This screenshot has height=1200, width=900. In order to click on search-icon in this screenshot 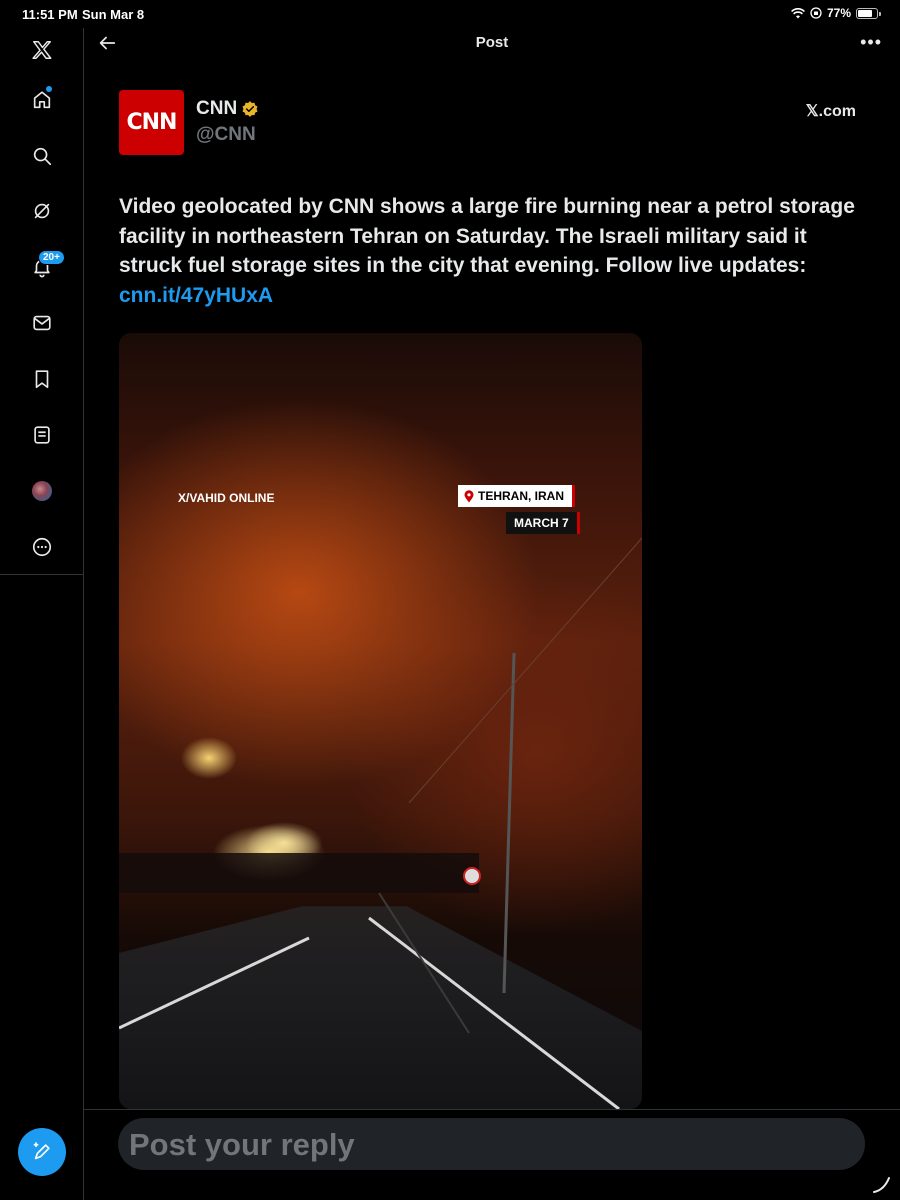, I will do `click(42, 156)`.